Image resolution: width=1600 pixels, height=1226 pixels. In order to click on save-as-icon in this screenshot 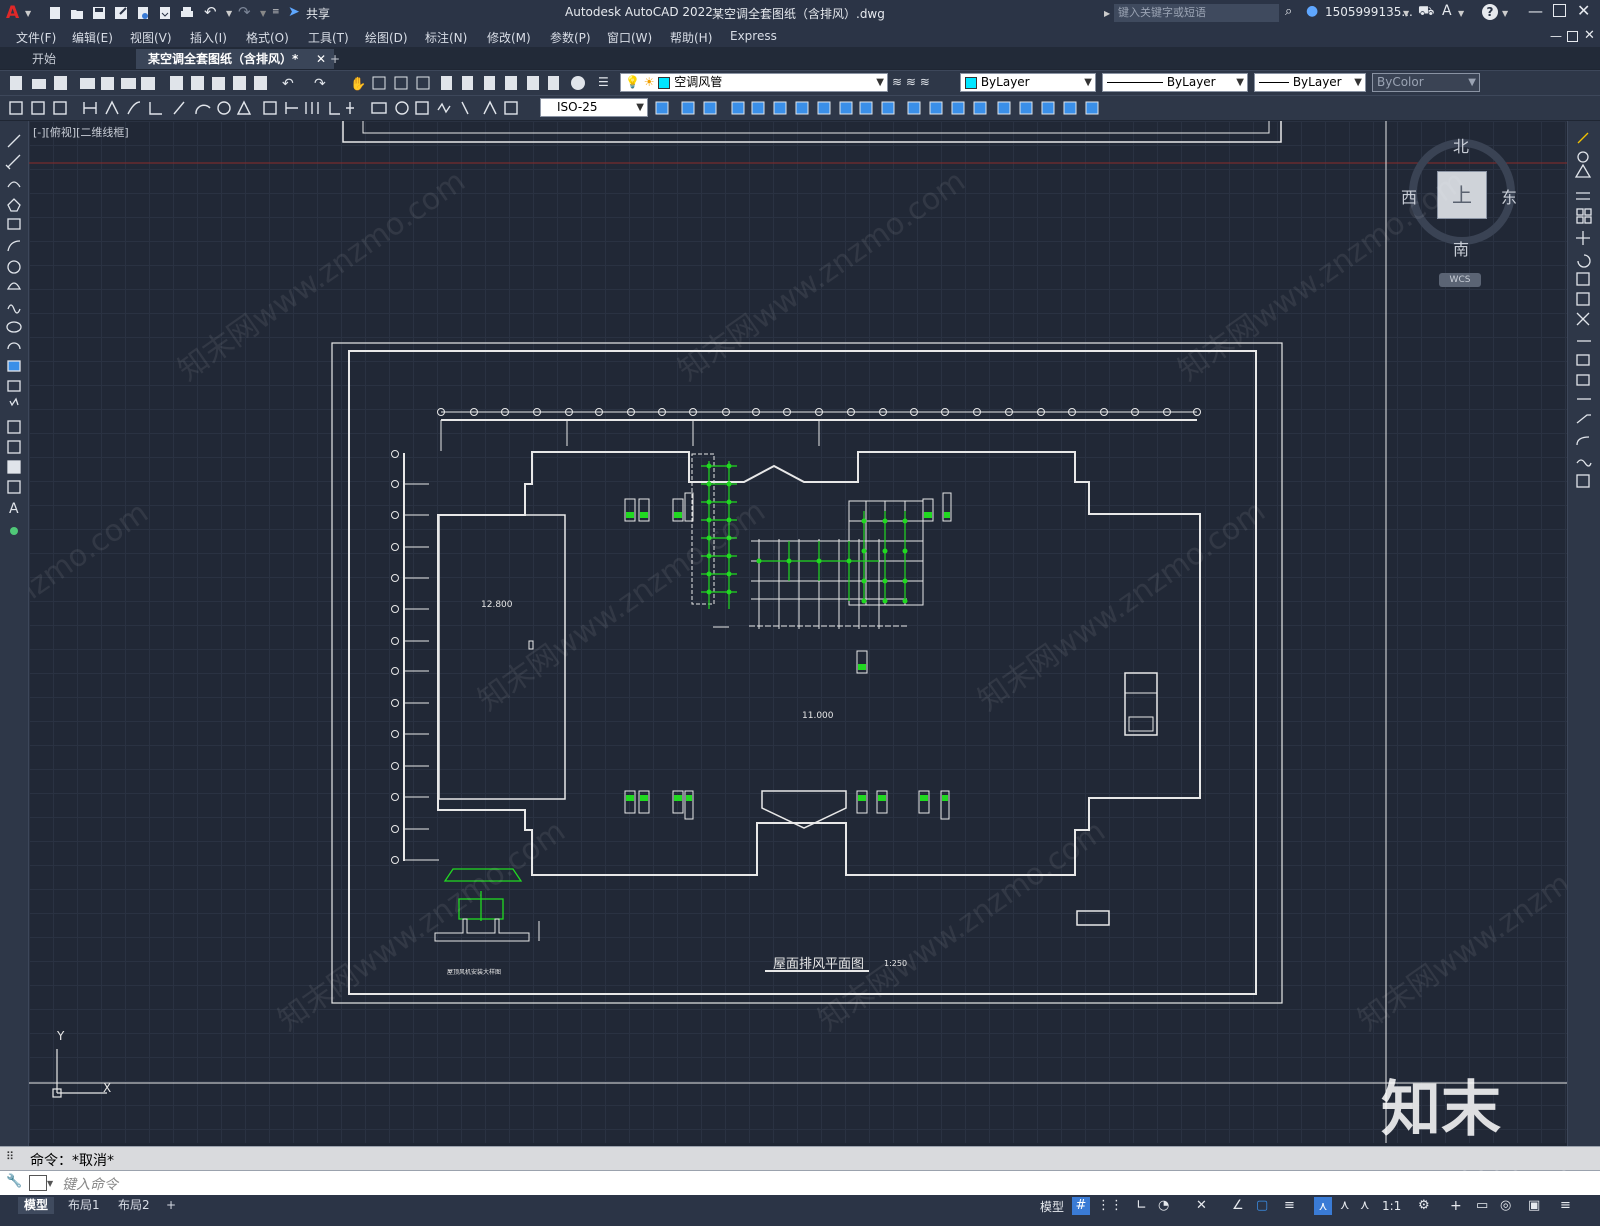, I will do `click(121, 13)`.